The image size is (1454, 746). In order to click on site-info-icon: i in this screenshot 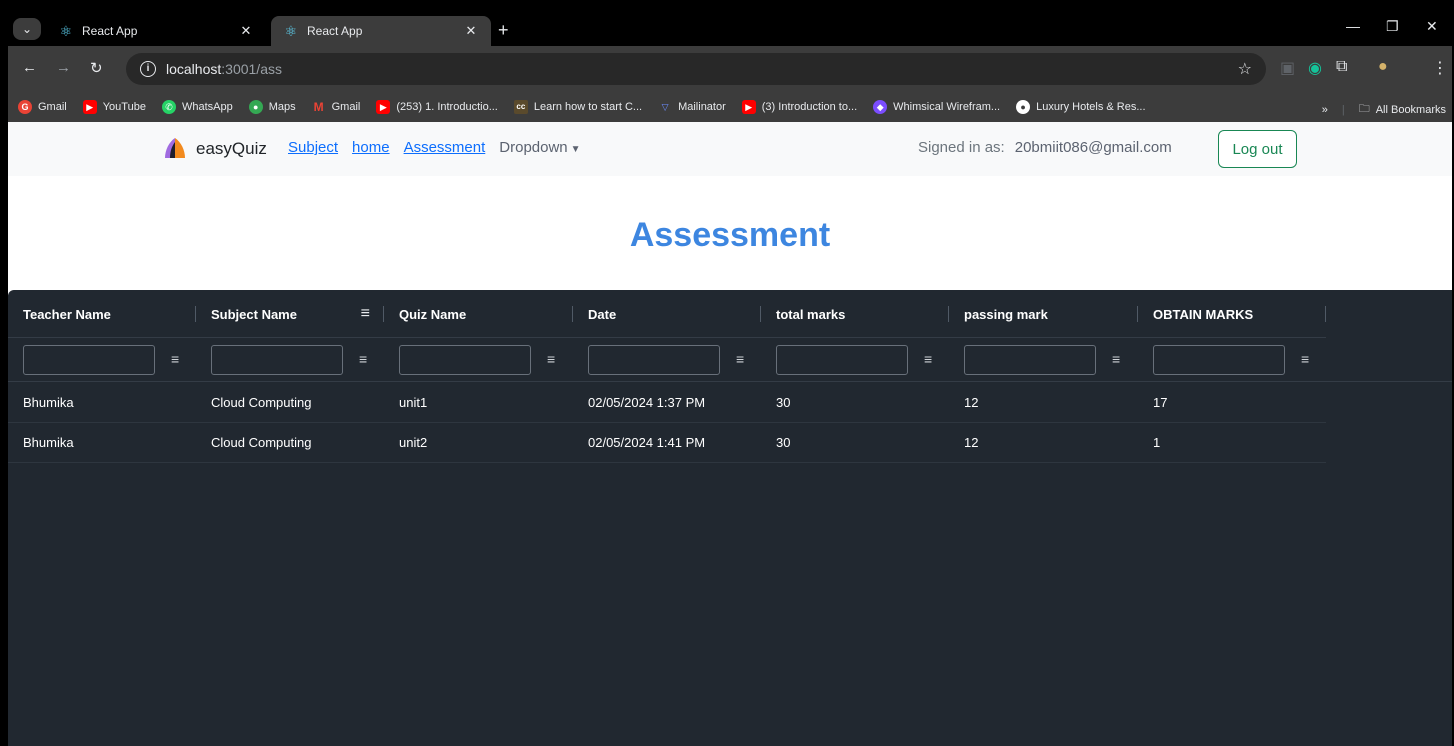, I will do `click(148, 69)`.